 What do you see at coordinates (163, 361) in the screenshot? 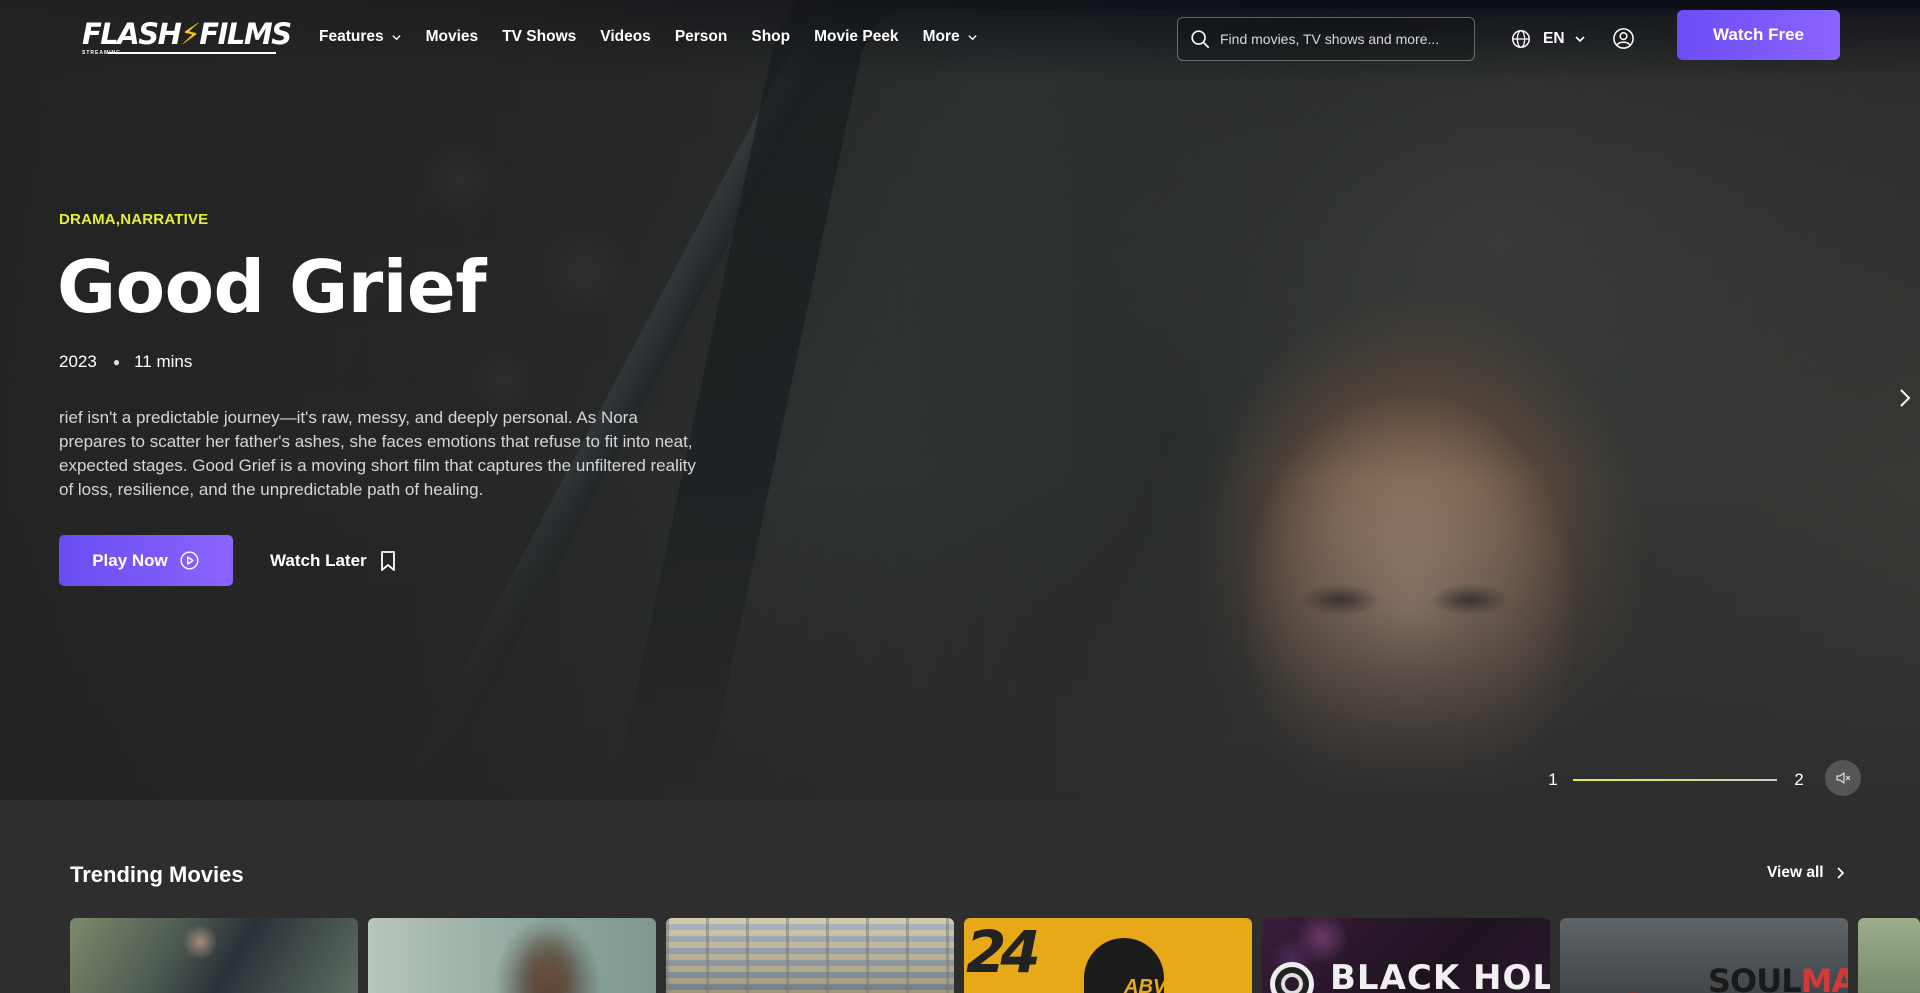
I see `hero-duration: 11 mins` at bounding box center [163, 361].